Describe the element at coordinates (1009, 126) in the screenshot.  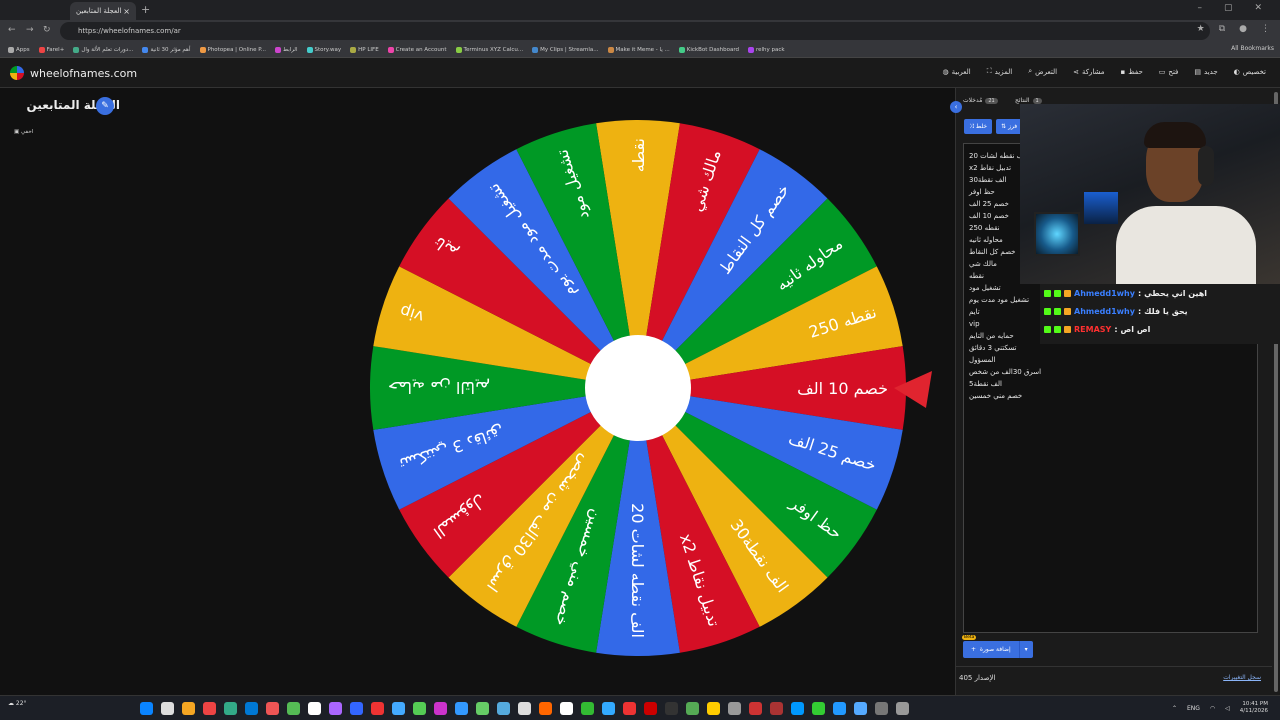
I see `sort-button: ⇅ فرز` at that location.